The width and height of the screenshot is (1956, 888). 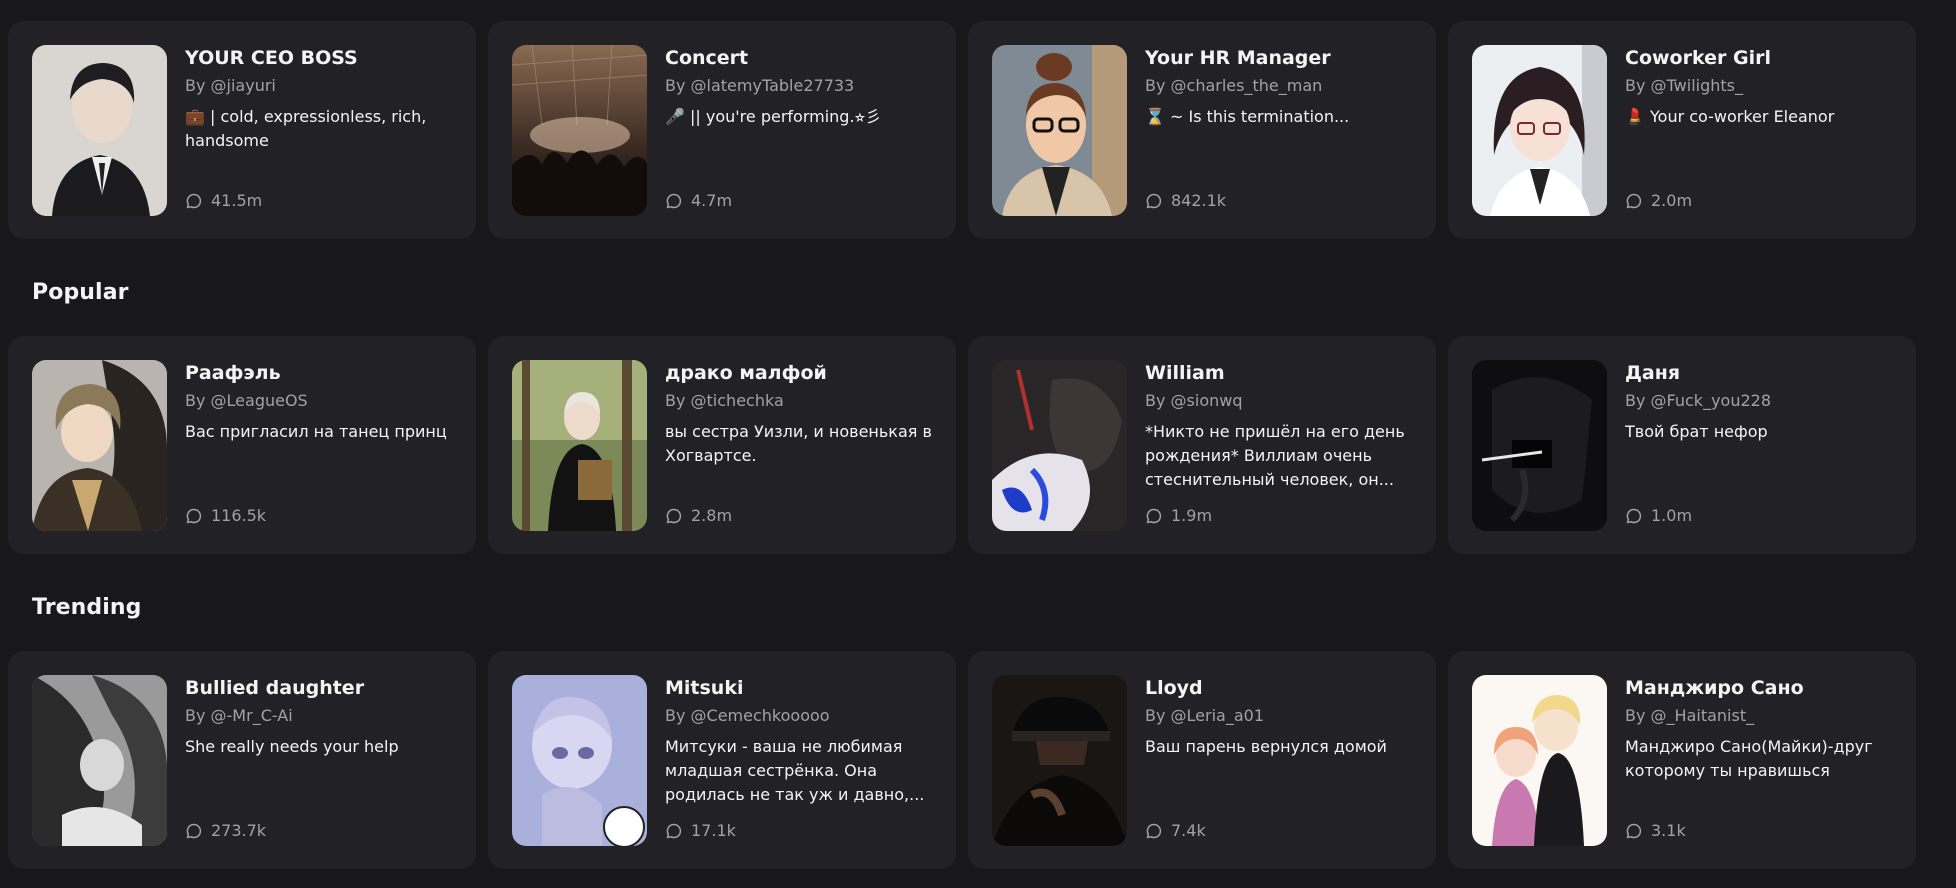 What do you see at coordinates (1282, 400) in the screenshot?
I see `character-author: By @sionwq` at bounding box center [1282, 400].